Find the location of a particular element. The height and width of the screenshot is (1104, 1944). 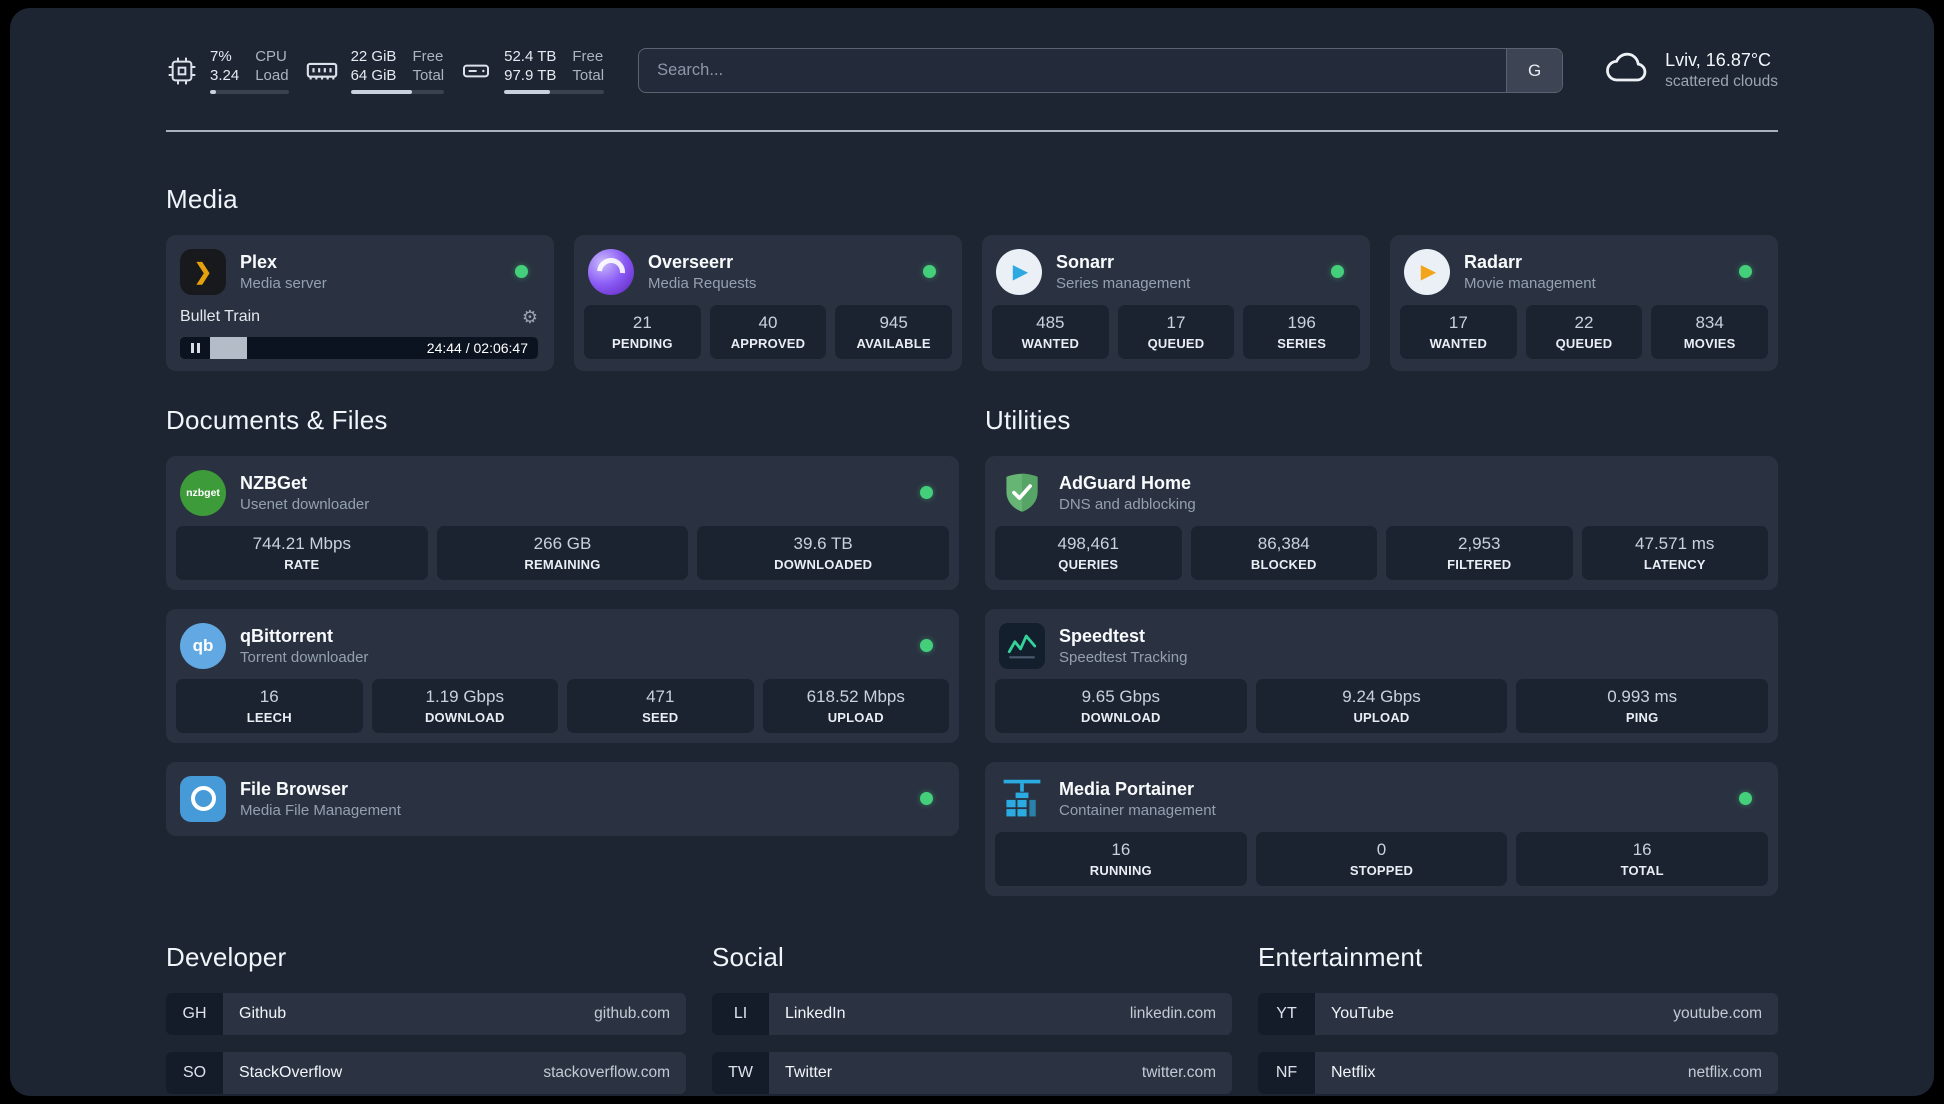

playback-progress-bar: 24:44 / 02:06:47 is located at coordinates (359, 347).